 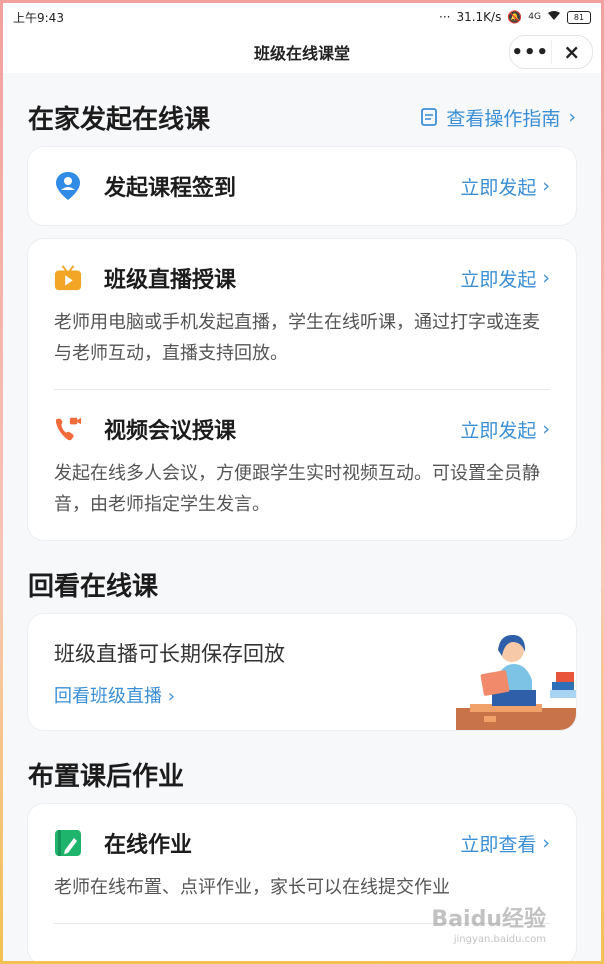 What do you see at coordinates (302, 672) in the screenshot?
I see `replay-card: 班级直播可长期保存回放 回看班级直播 ›` at bounding box center [302, 672].